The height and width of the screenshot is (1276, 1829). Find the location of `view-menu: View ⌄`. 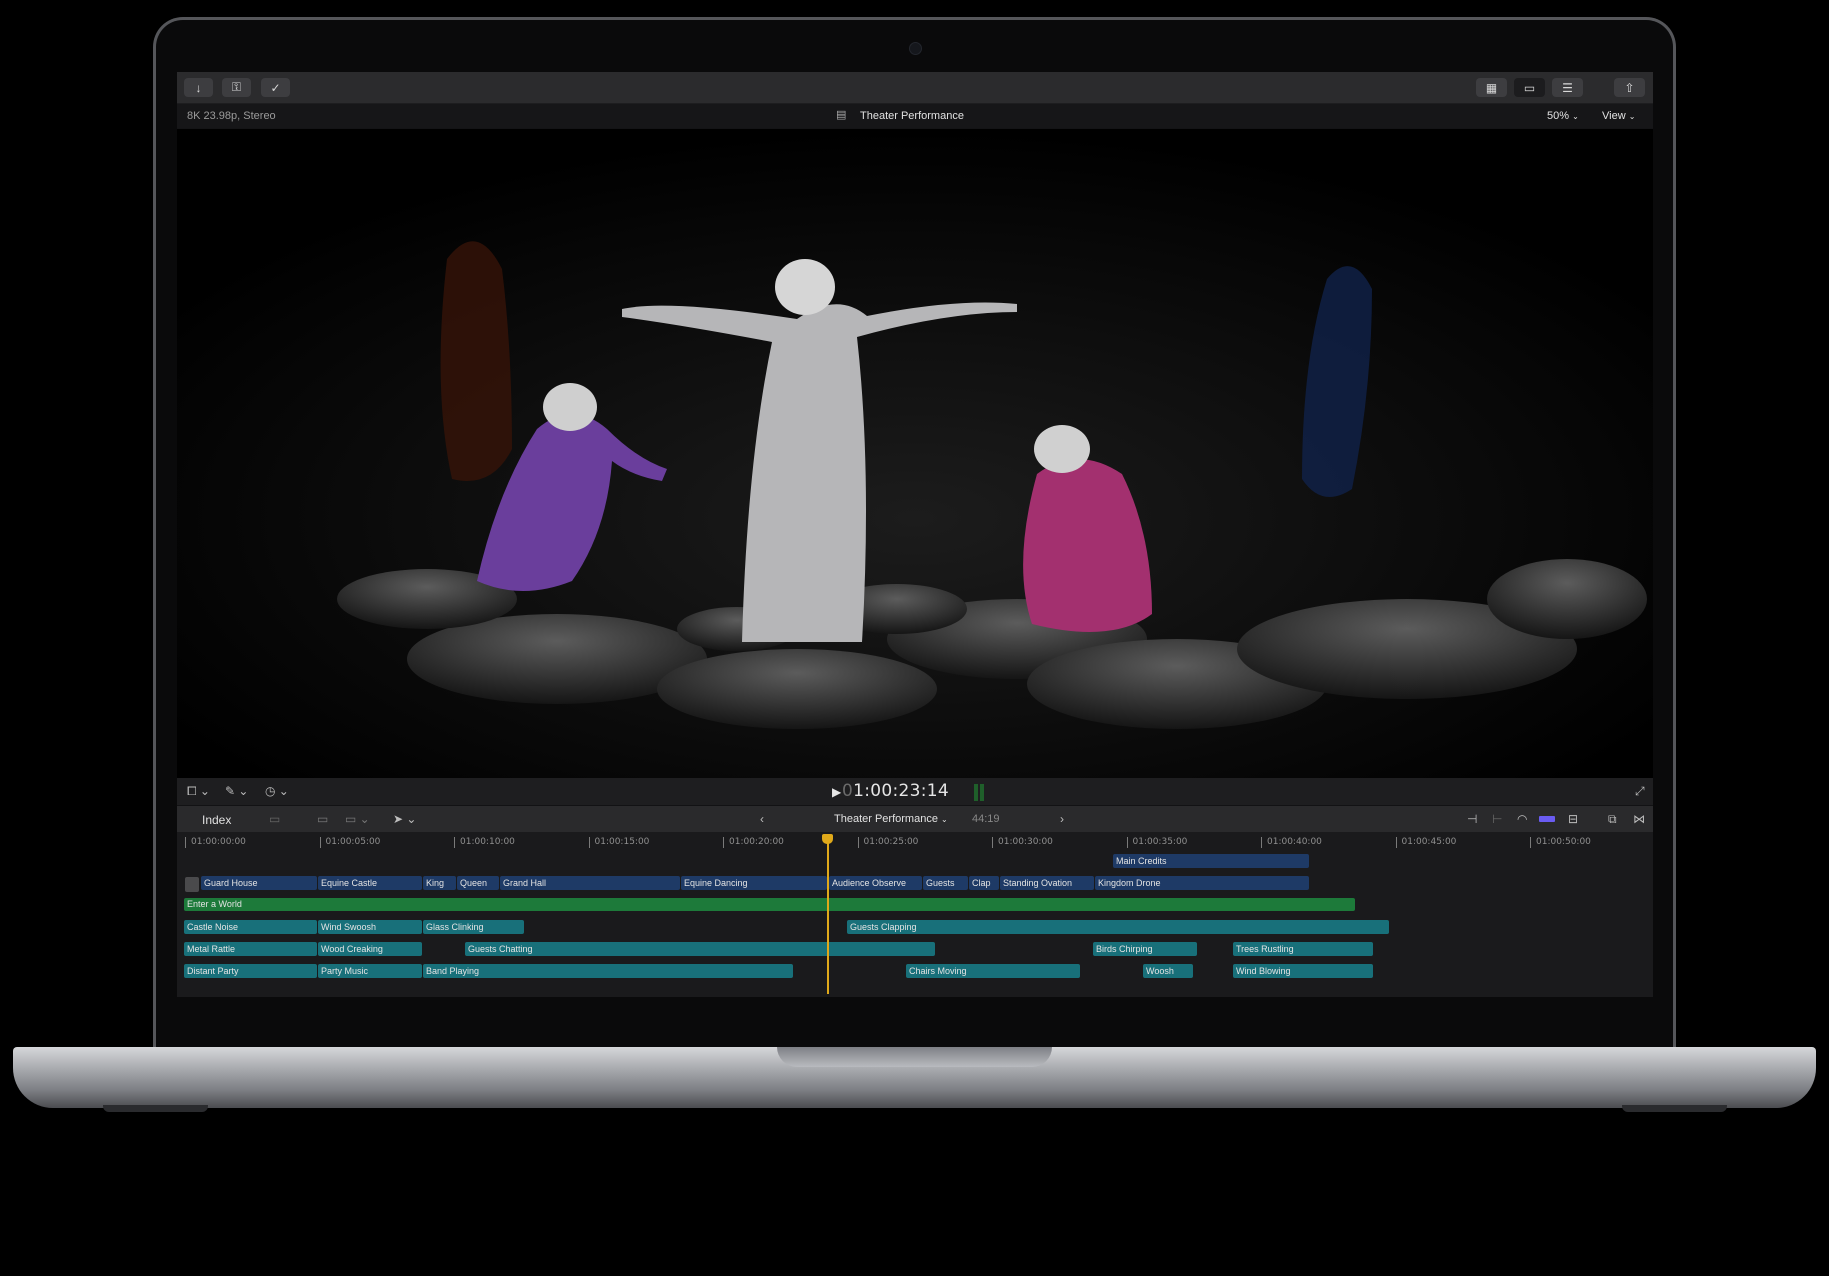

view-menu: View ⌄ is located at coordinates (1618, 116).